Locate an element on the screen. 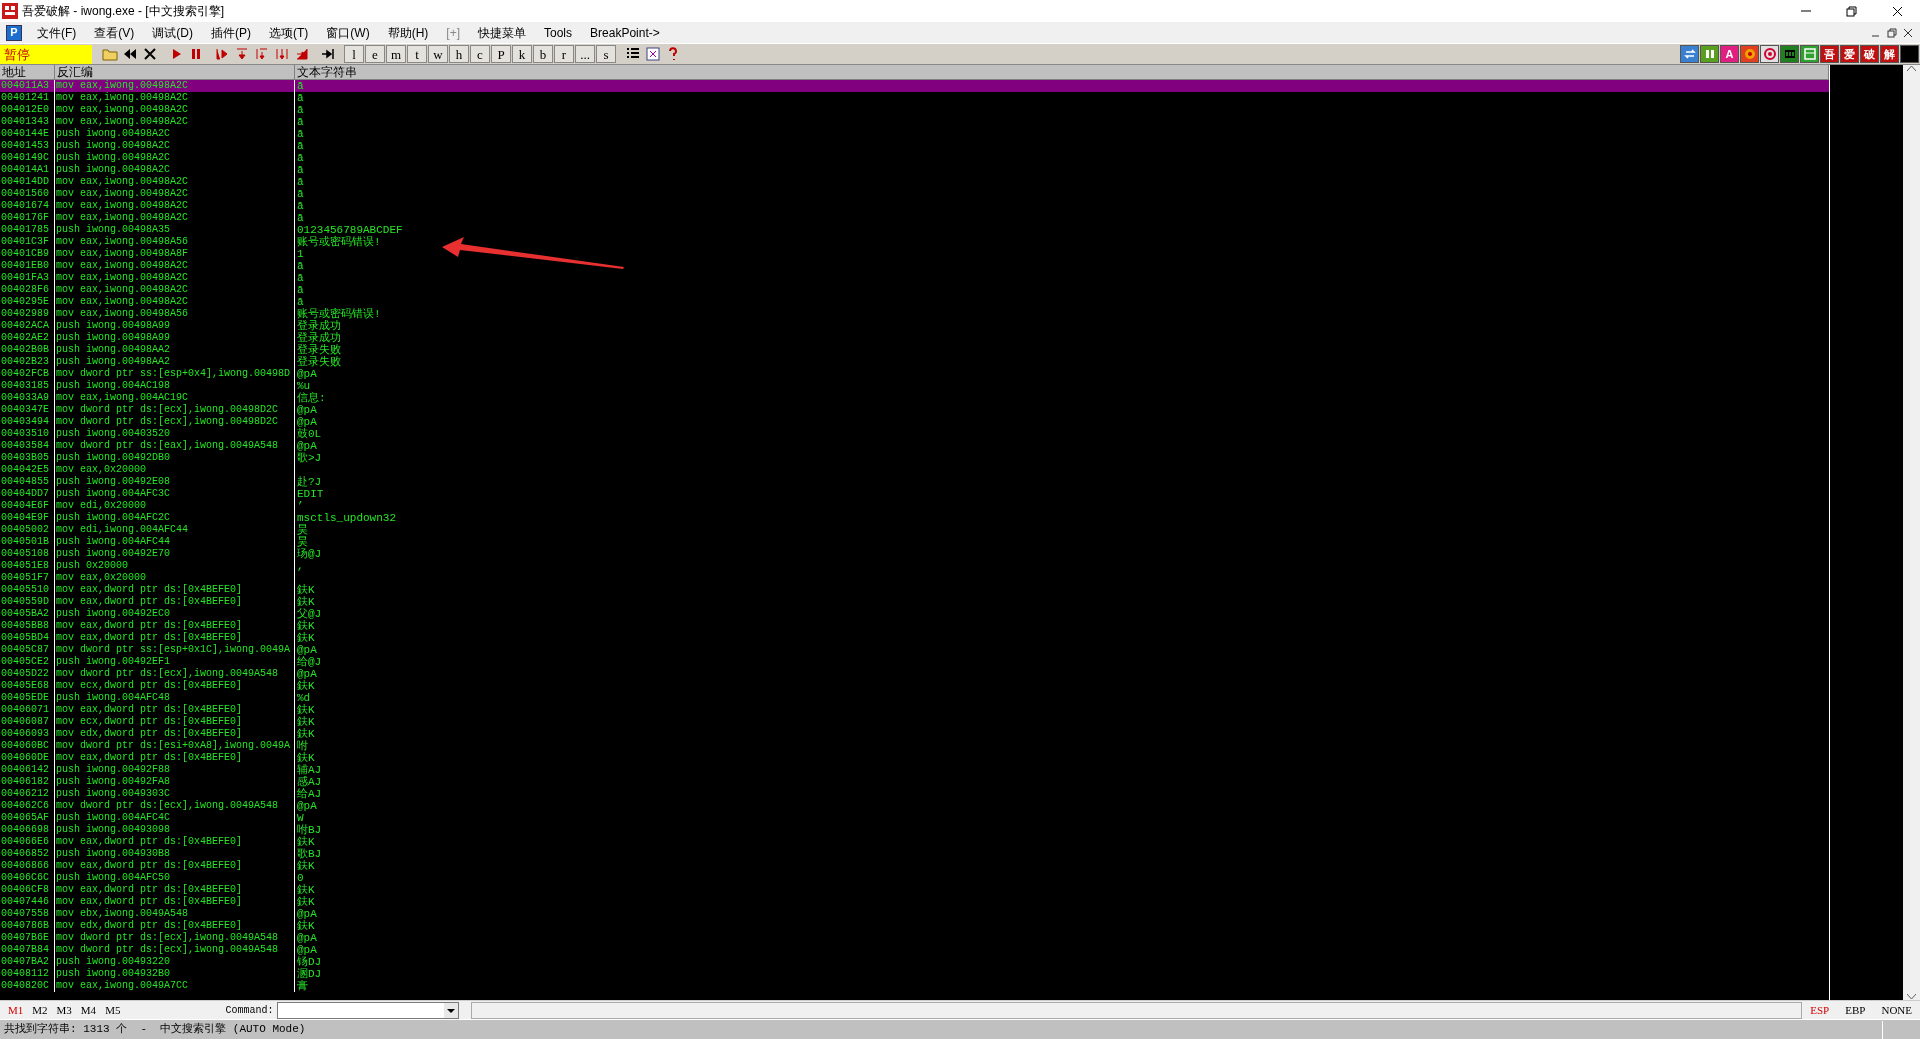  table-row: 00401EB0 mov eax,iwong.00498A2C ā is located at coordinates (914, 266).